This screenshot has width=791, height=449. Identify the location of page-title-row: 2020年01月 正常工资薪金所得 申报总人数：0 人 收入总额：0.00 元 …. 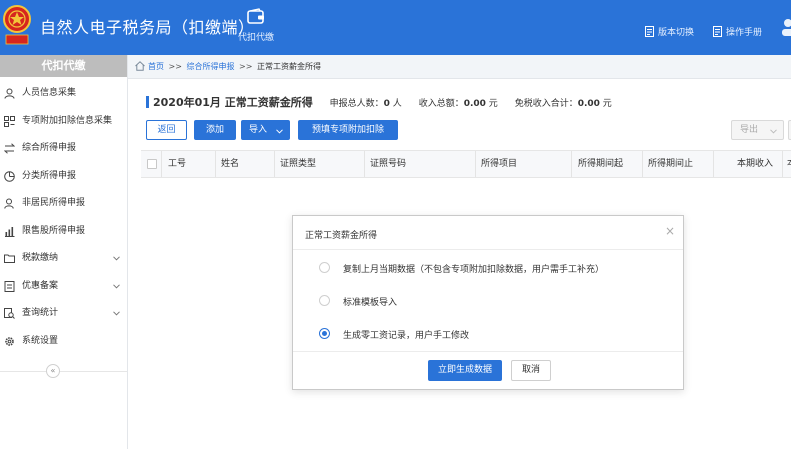
(379, 101).